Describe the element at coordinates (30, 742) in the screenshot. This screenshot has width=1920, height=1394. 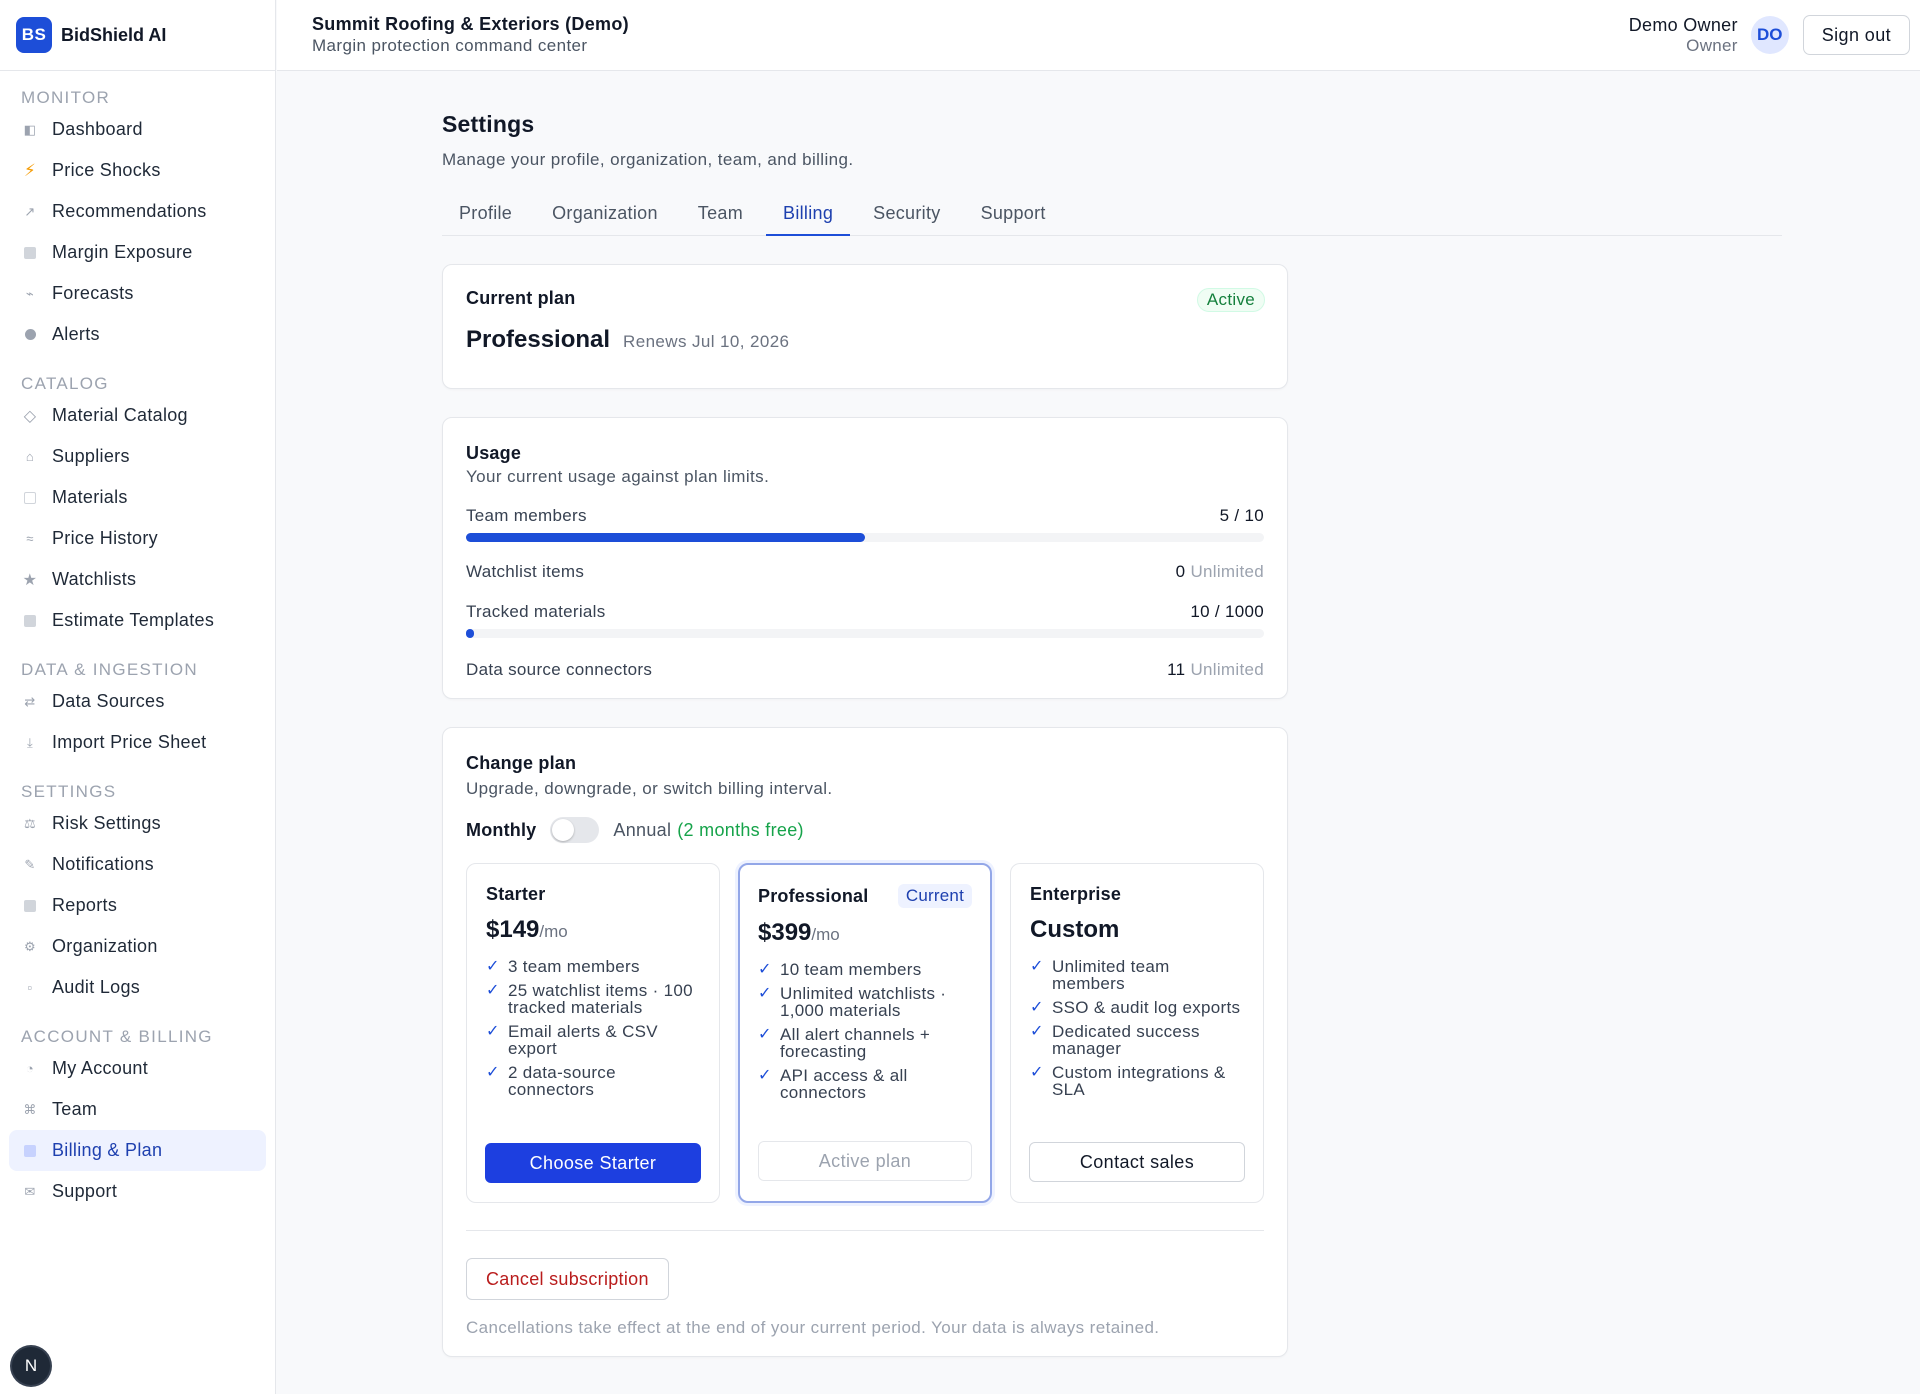
I see `download-icon: ⤓` at that location.